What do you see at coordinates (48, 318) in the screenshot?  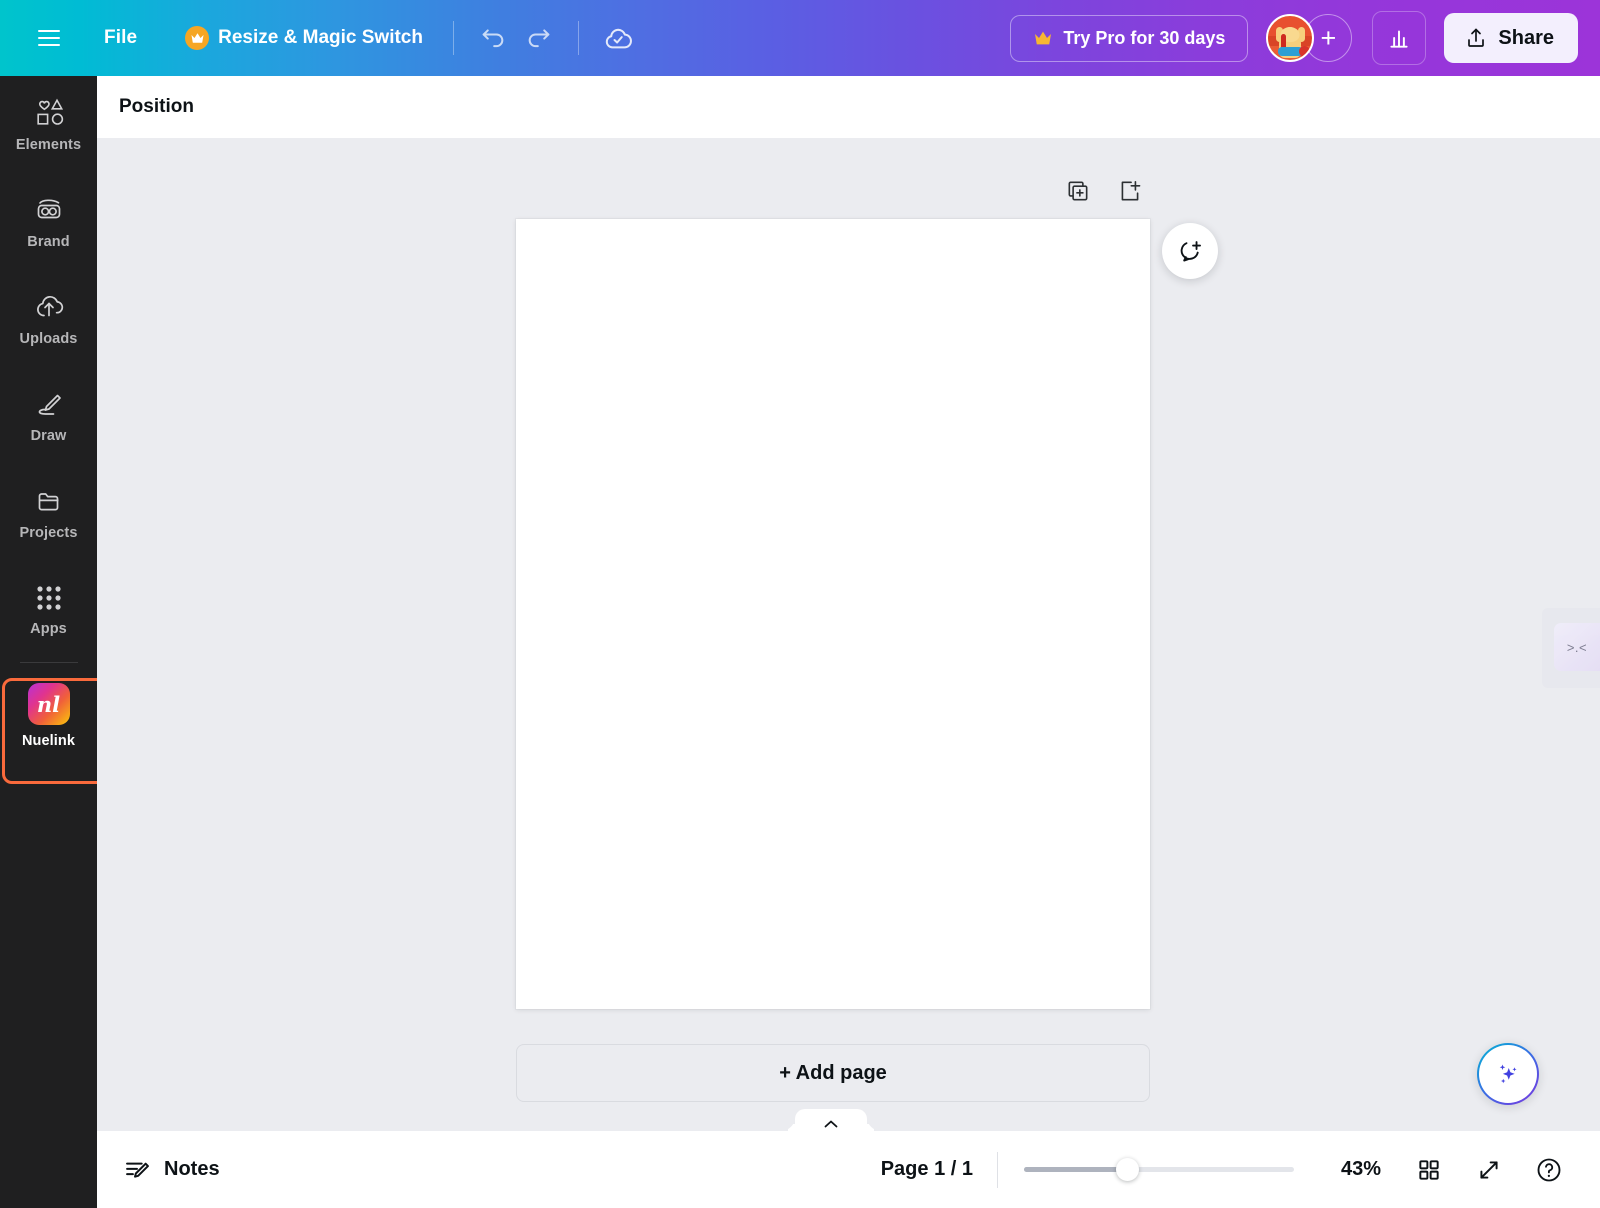 I see `sidebar-item-uploads: Uploads` at bounding box center [48, 318].